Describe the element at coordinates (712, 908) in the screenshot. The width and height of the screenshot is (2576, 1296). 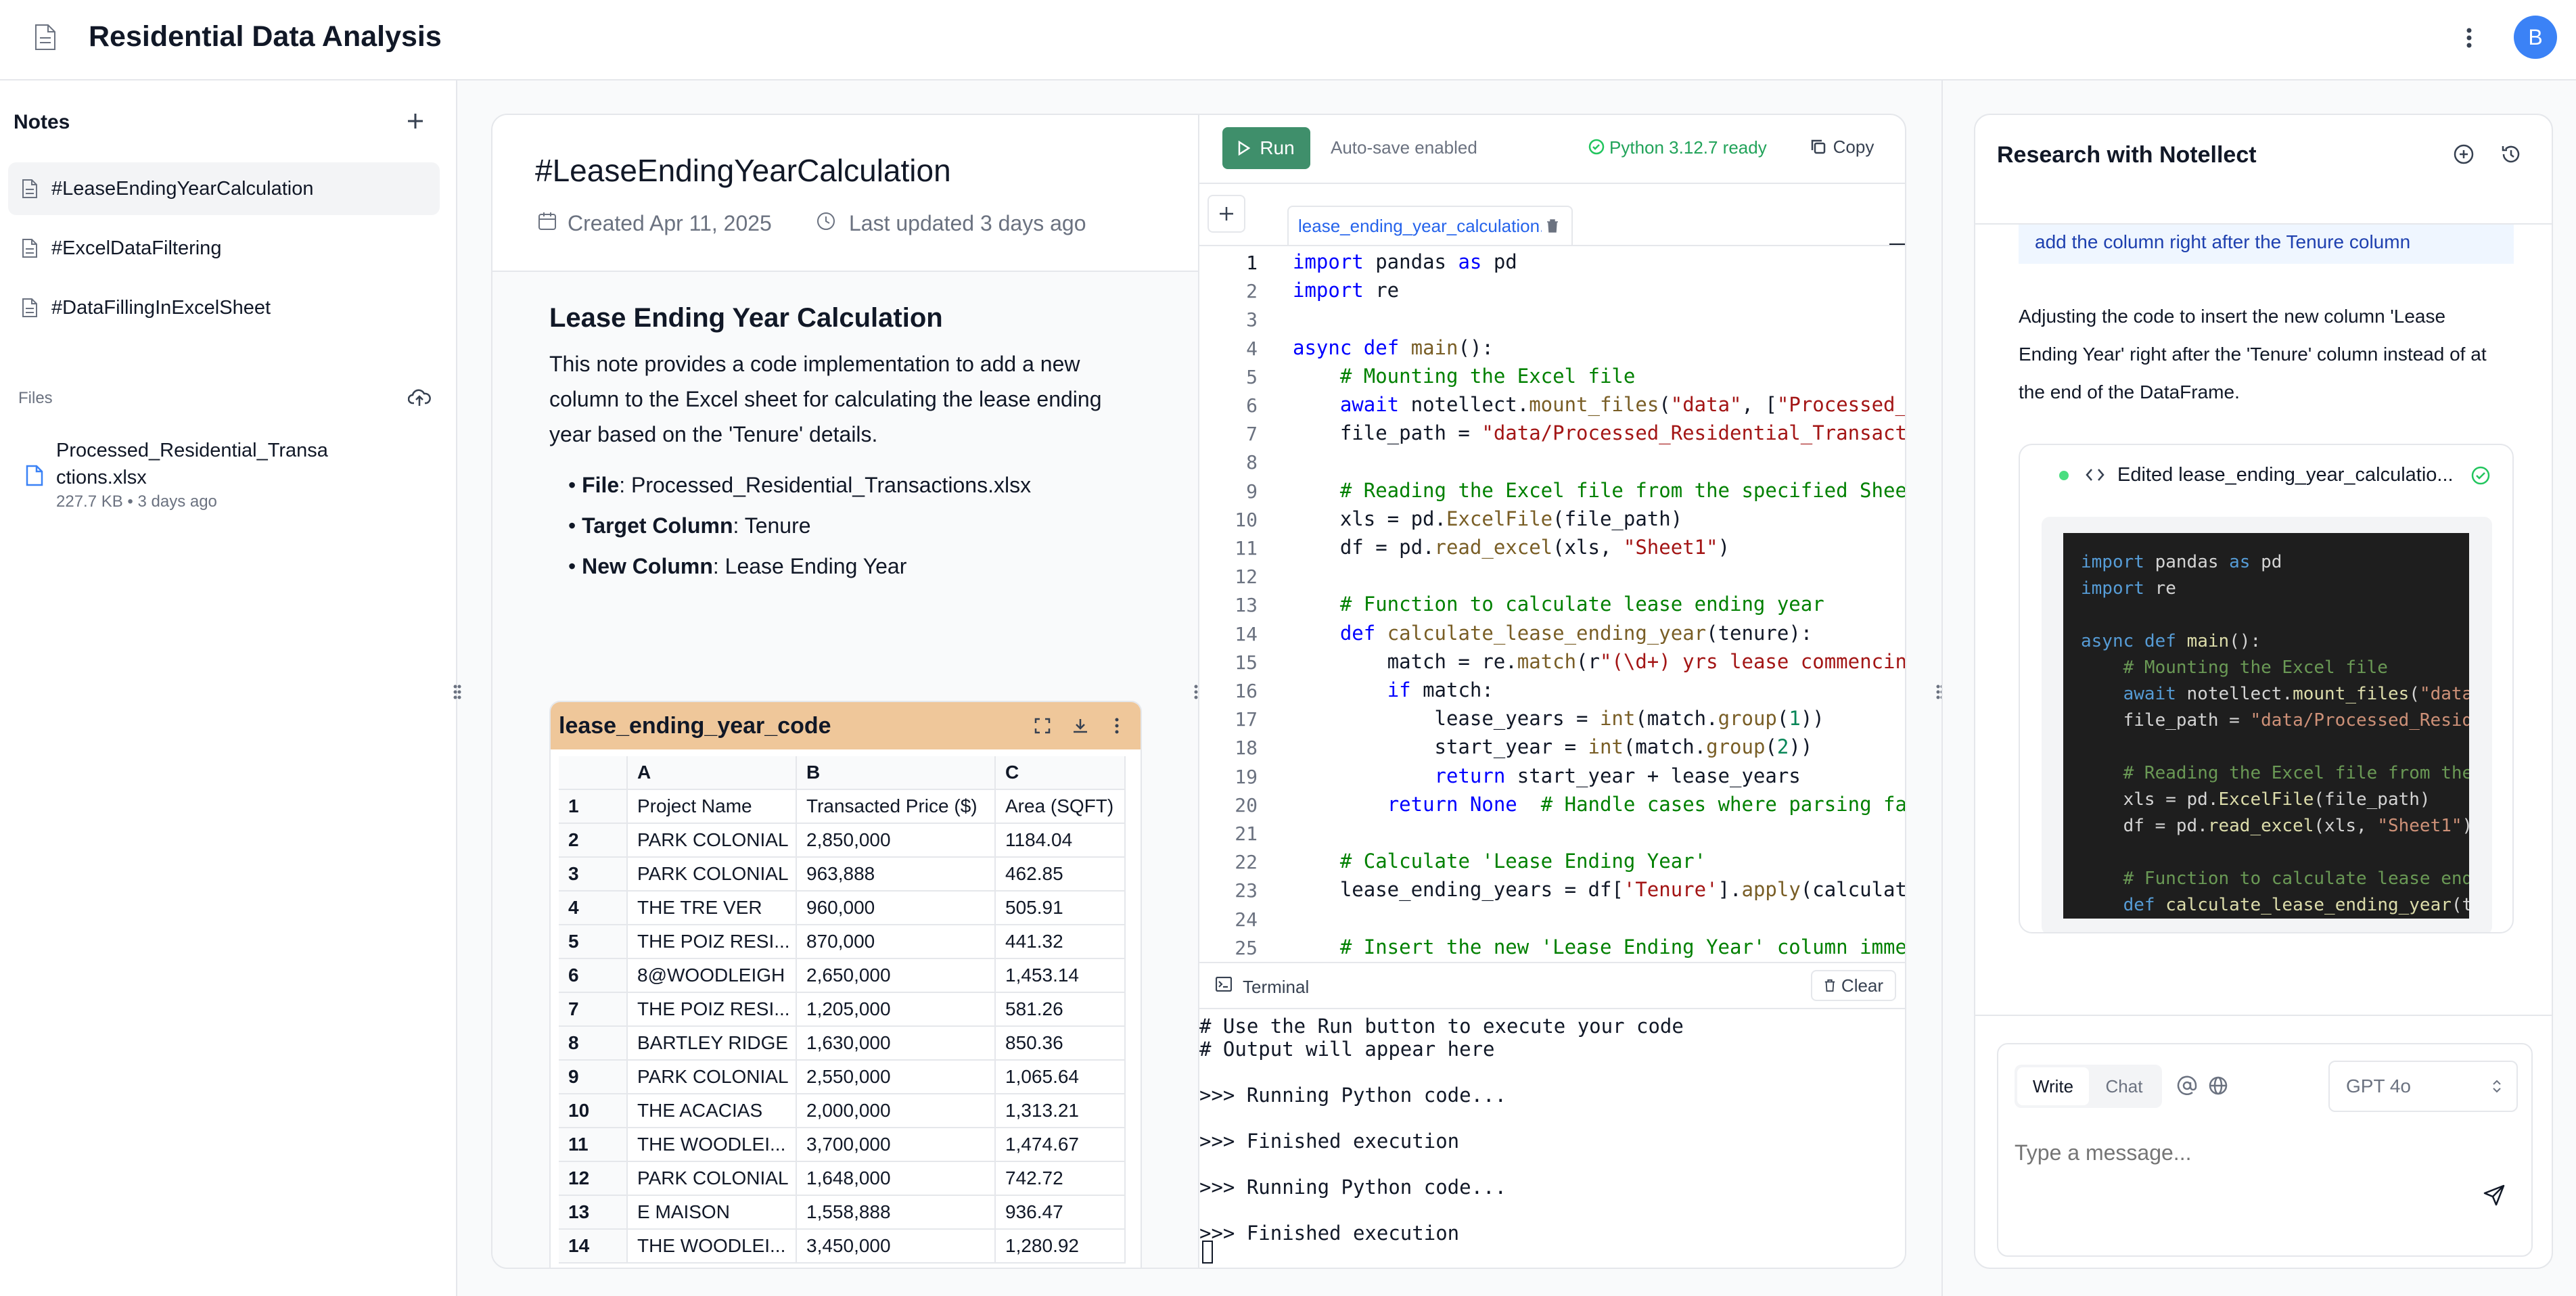
I see `table-cell: THE TRE VER` at that location.